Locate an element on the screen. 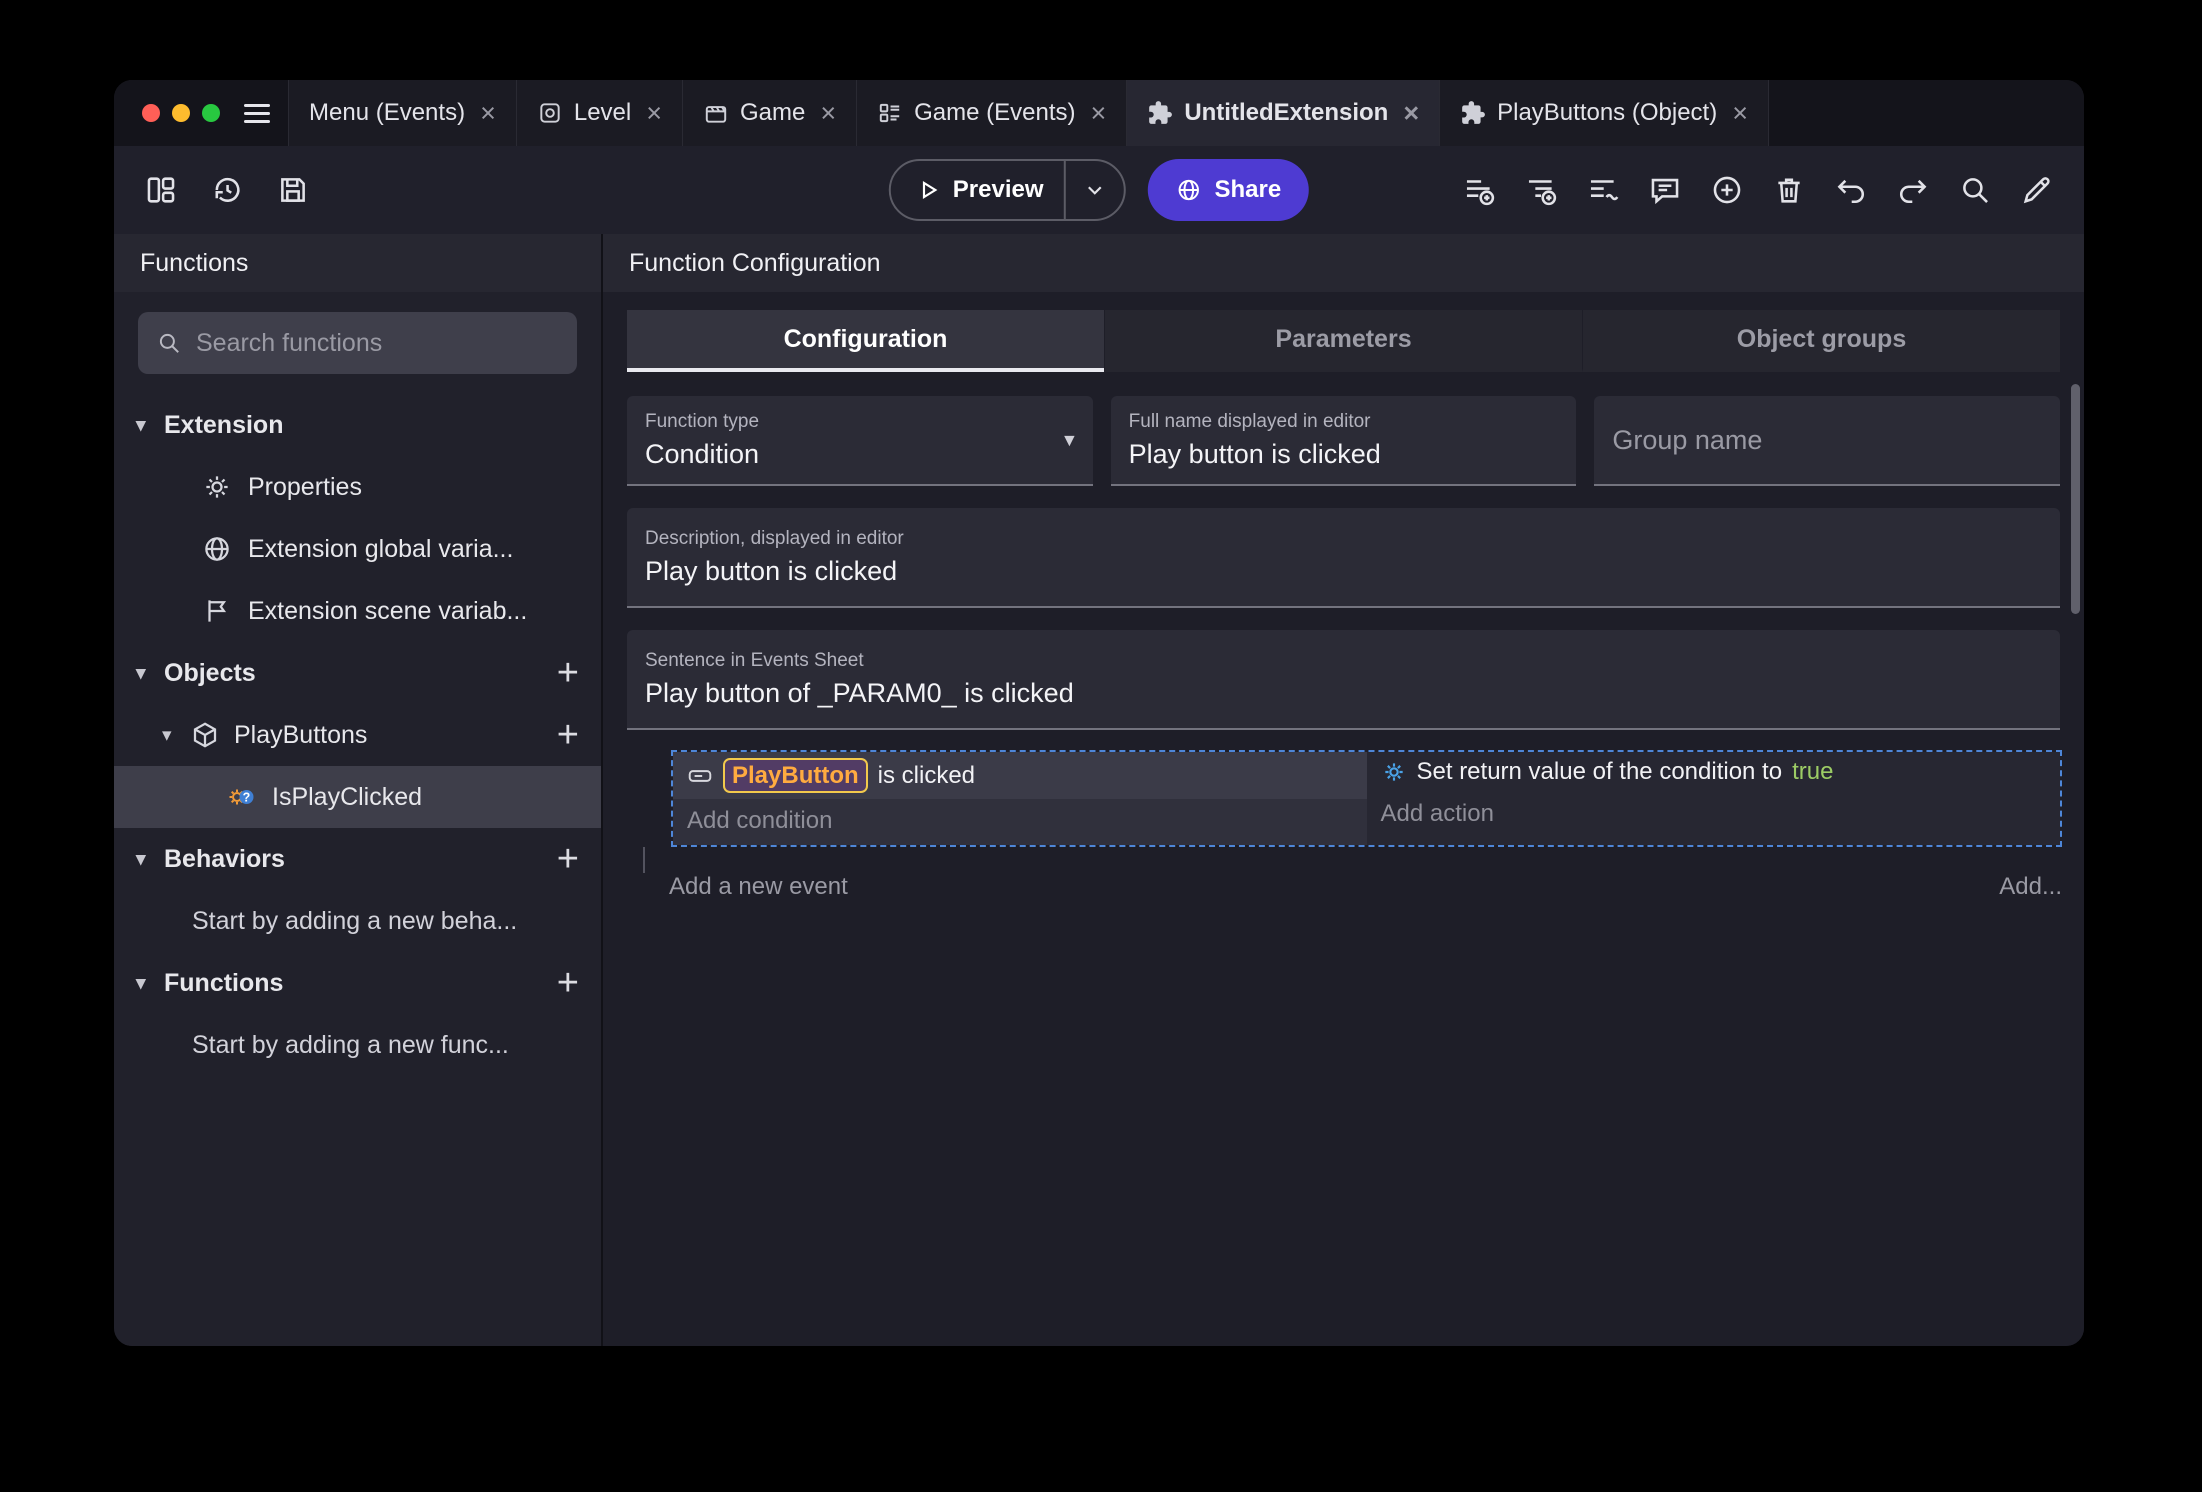 The width and height of the screenshot is (2202, 1492). search-box is located at coordinates (357, 343).